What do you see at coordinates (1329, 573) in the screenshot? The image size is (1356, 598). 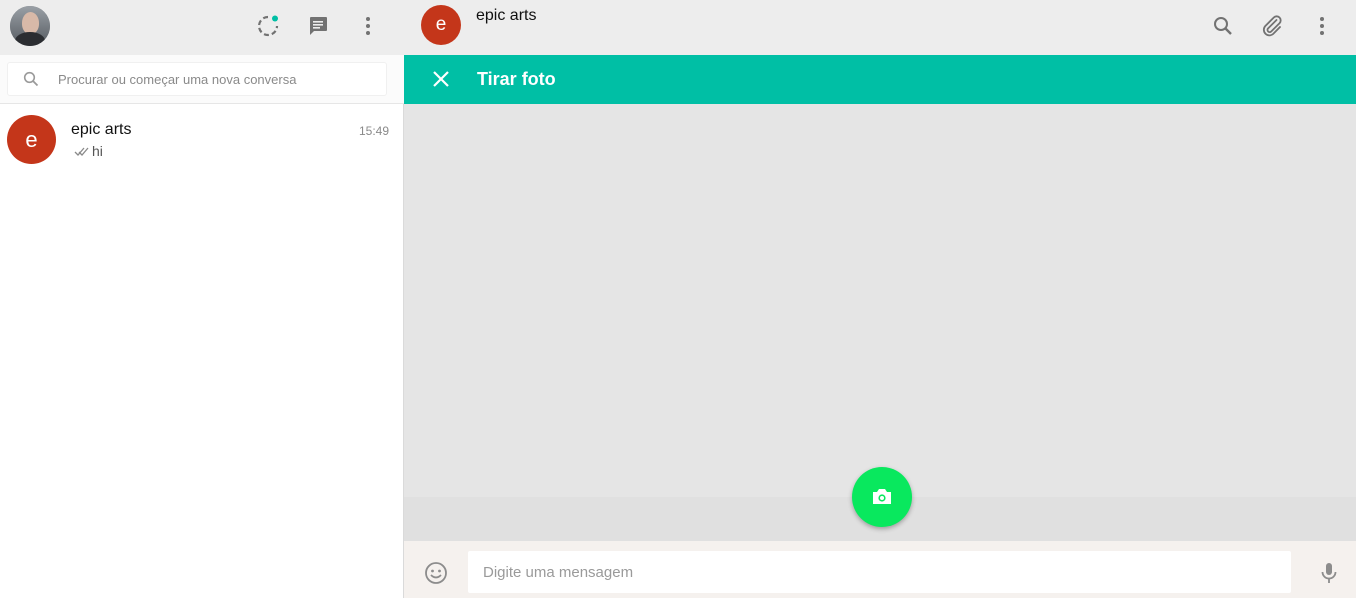 I see `mic-icon` at bounding box center [1329, 573].